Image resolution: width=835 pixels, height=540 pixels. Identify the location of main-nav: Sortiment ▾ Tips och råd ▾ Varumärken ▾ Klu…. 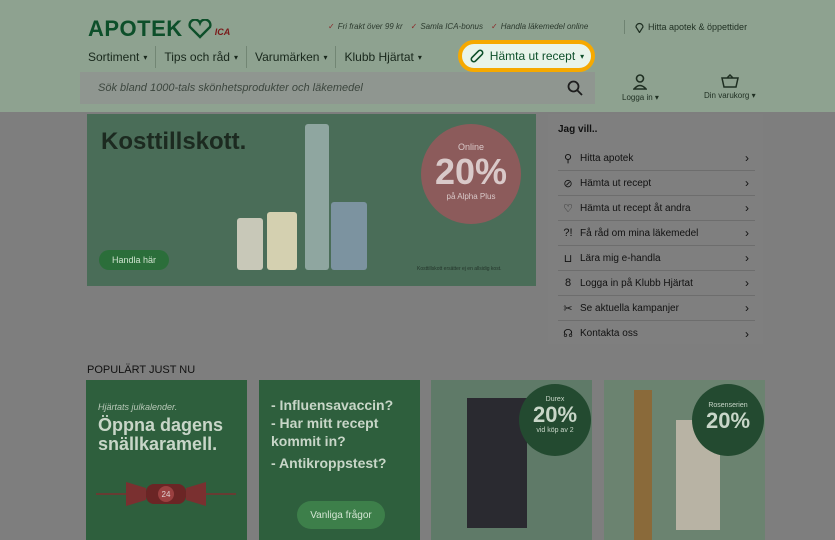
(259, 57).